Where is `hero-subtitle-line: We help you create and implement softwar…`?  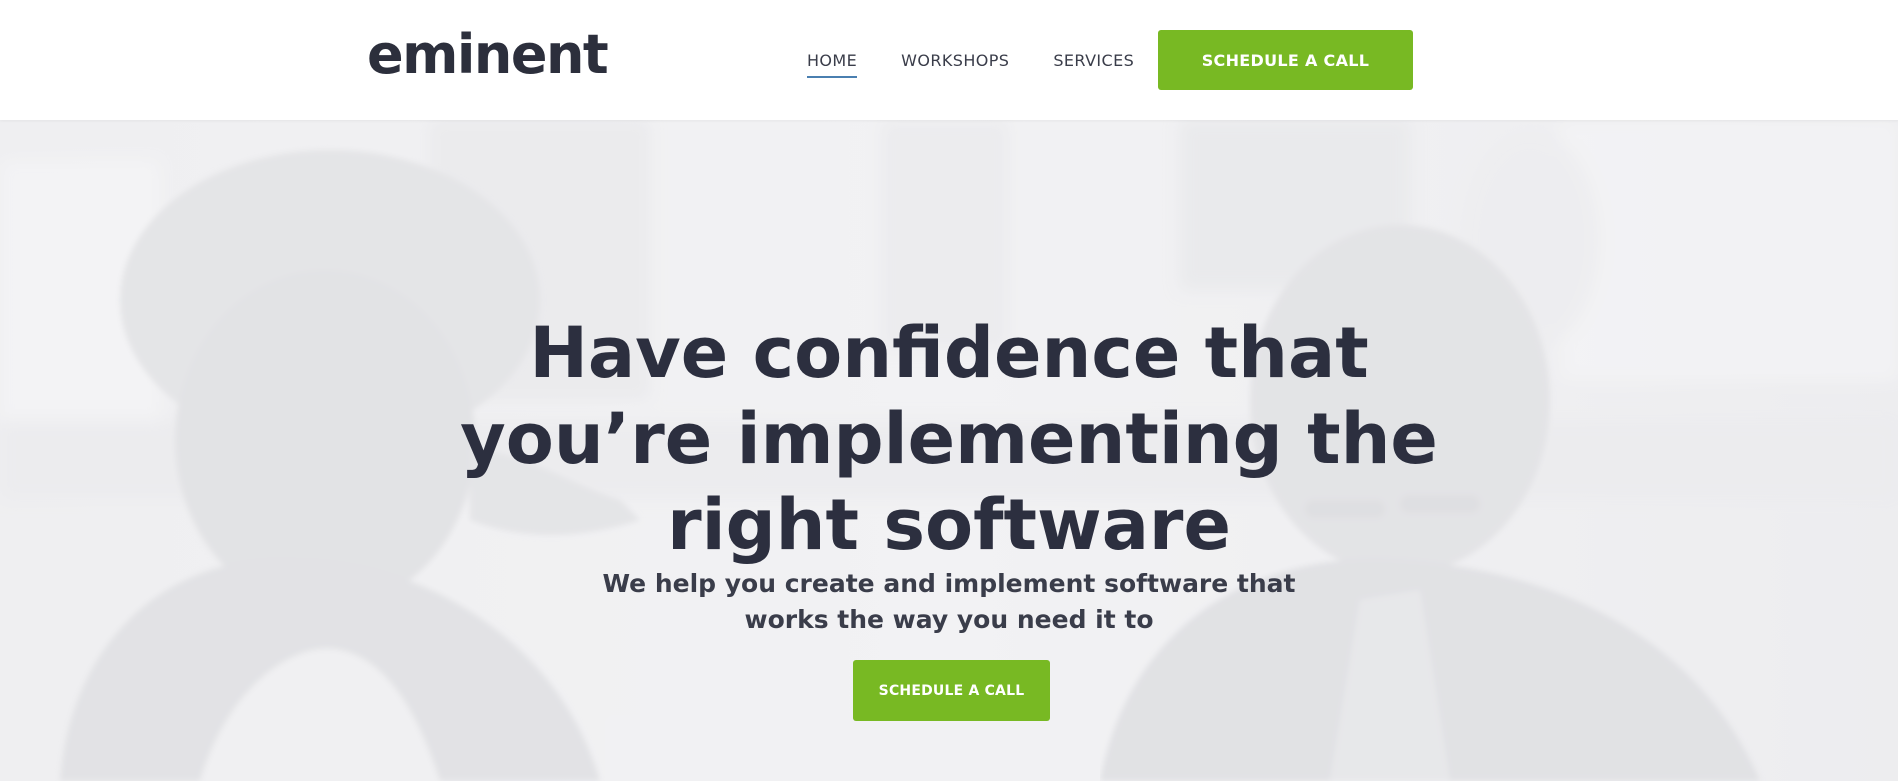 hero-subtitle-line: We help you create and implement softwar… is located at coordinates (949, 583).